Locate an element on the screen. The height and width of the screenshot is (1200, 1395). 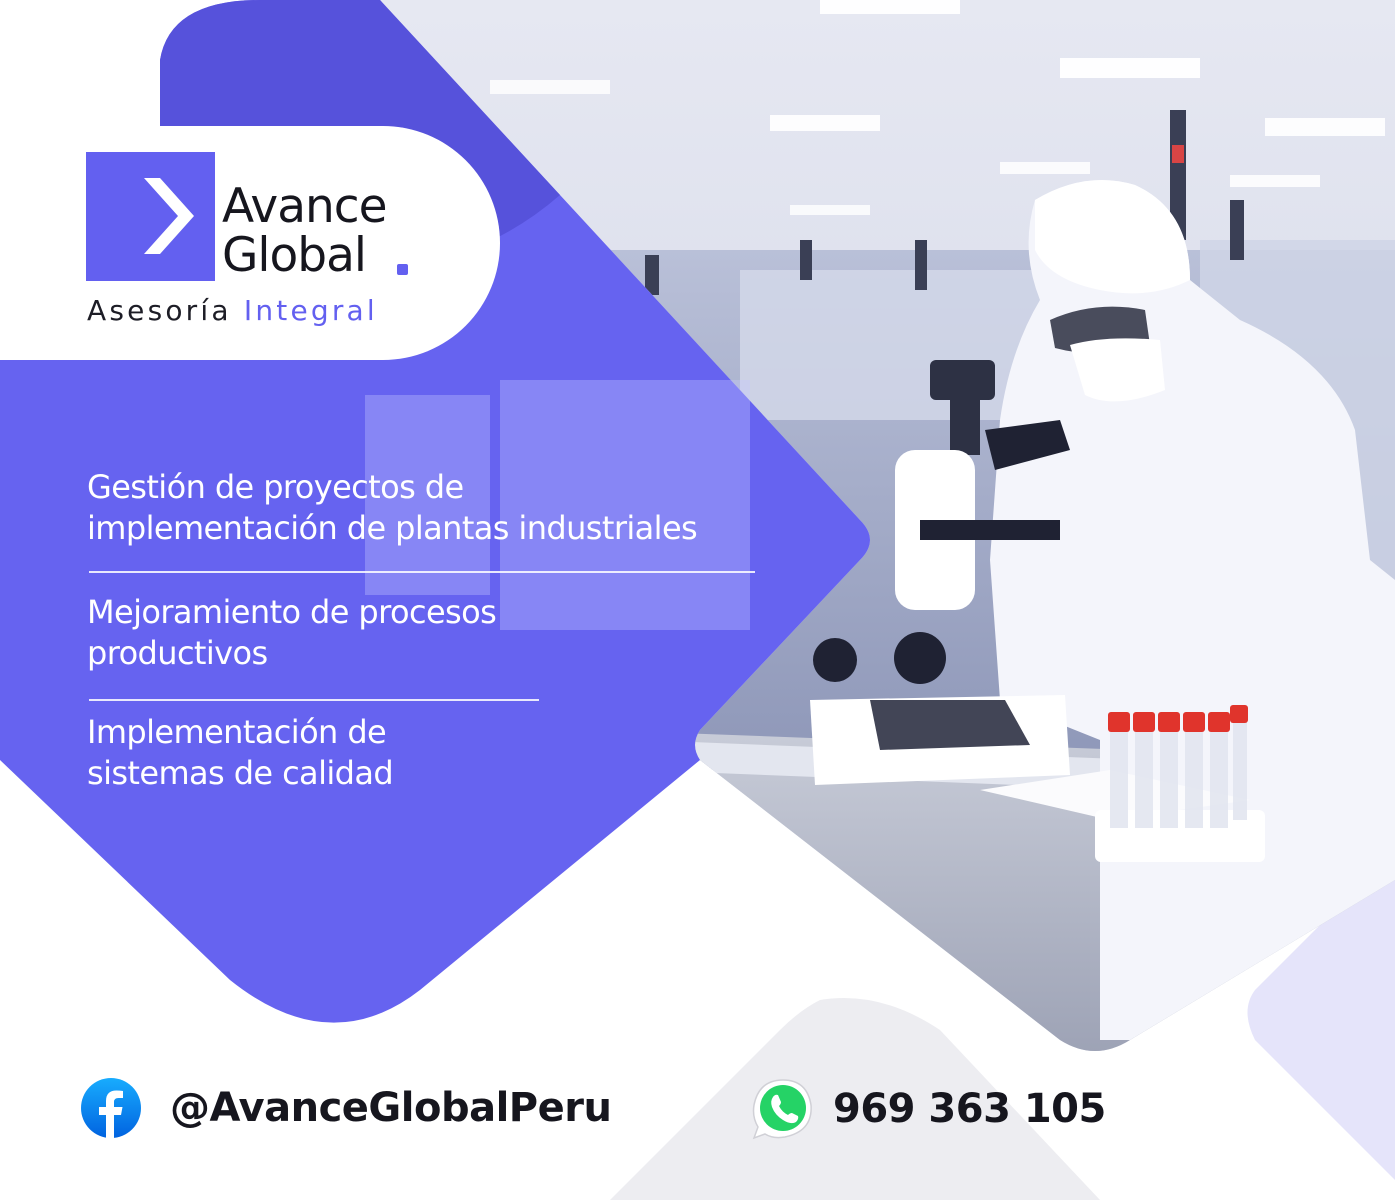
facebook-handle: @AvanceGlobalPeru is located at coordinates (391, 1108).